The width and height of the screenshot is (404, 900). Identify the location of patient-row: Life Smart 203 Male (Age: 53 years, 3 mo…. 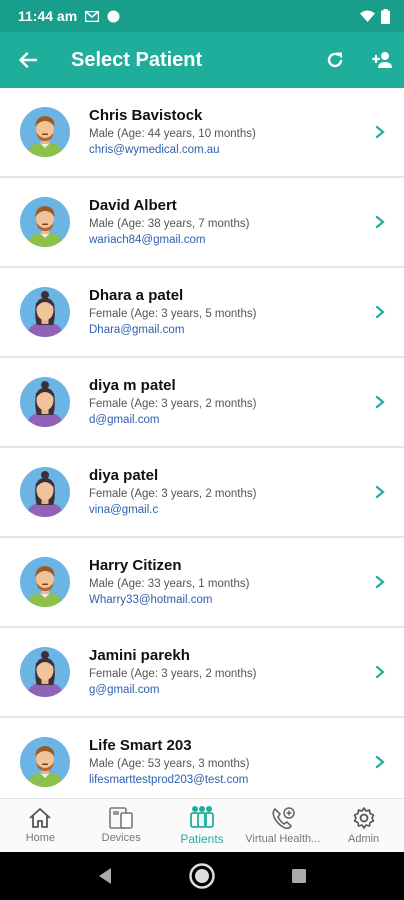
(202, 758).